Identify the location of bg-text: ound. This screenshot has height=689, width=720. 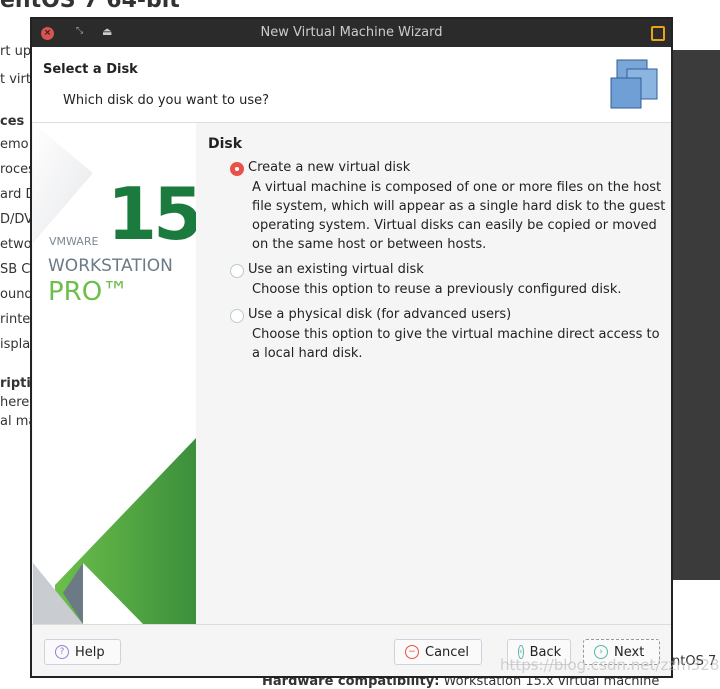
(16, 294).